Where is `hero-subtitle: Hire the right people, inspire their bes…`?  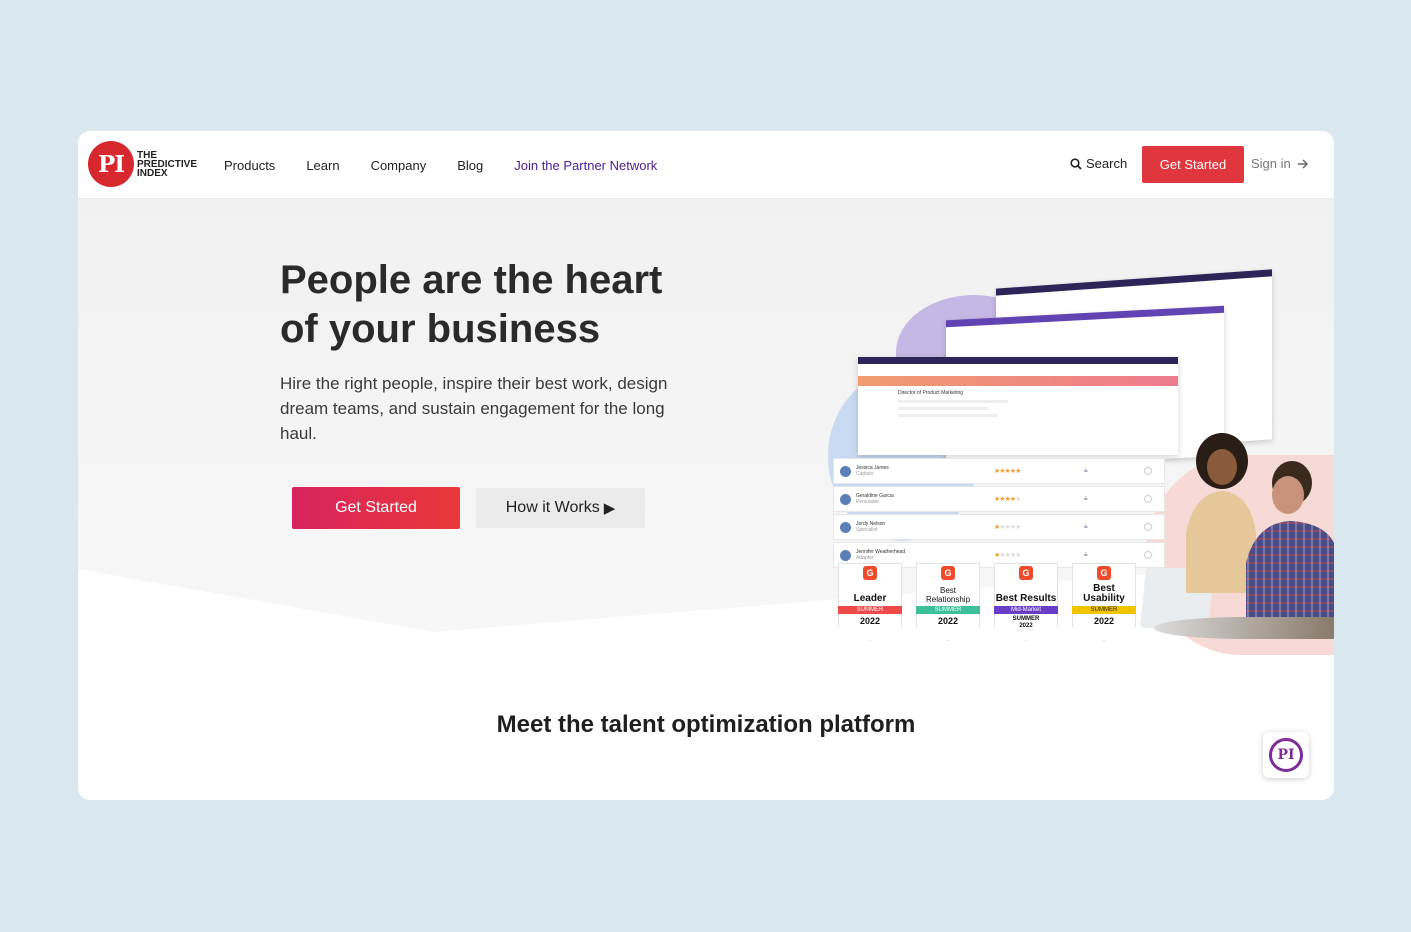 hero-subtitle: Hire the right people, inspire their bes… is located at coordinates (474, 408).